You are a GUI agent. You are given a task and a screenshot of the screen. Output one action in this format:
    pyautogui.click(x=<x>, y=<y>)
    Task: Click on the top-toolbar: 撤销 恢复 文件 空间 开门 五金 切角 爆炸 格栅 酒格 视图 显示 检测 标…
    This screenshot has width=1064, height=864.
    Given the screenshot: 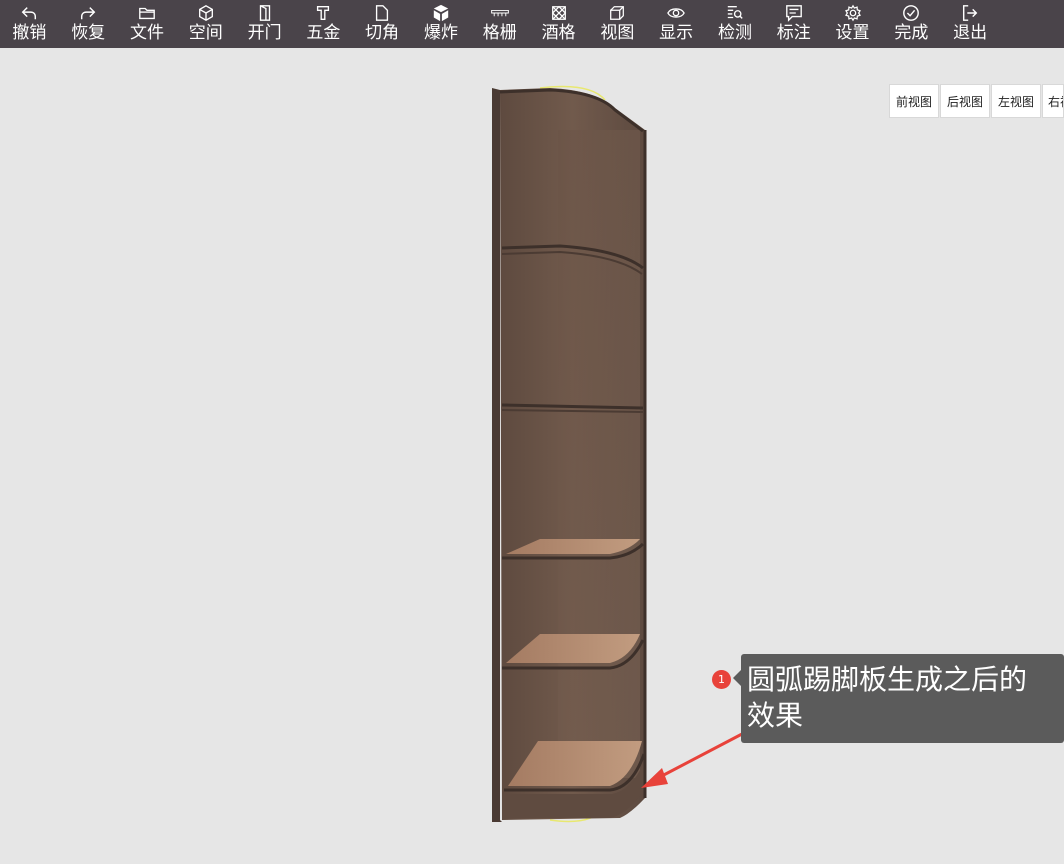 What is the action you would take?
    pyautogui.click(x=532, y=24)
    